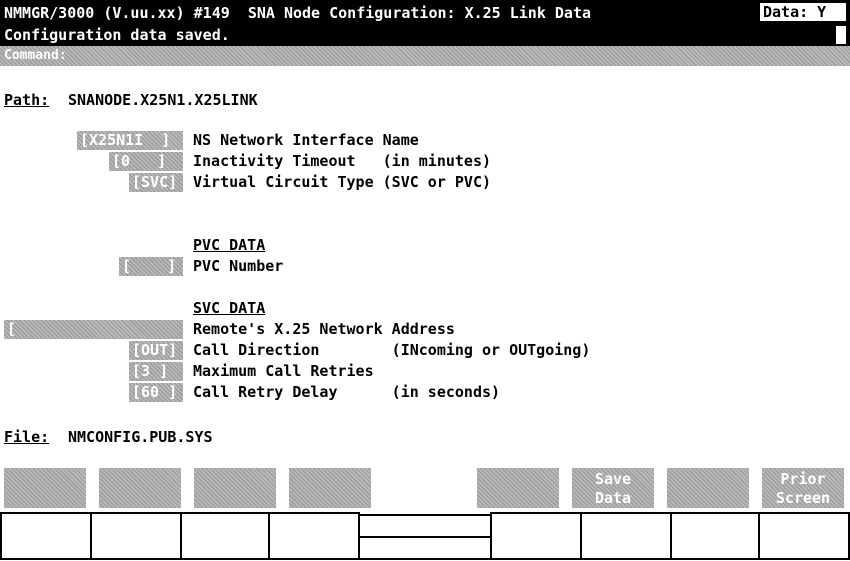 This screenshot has width=850, height=561. I want to click on remote-address-field: [, so click(93, 329).